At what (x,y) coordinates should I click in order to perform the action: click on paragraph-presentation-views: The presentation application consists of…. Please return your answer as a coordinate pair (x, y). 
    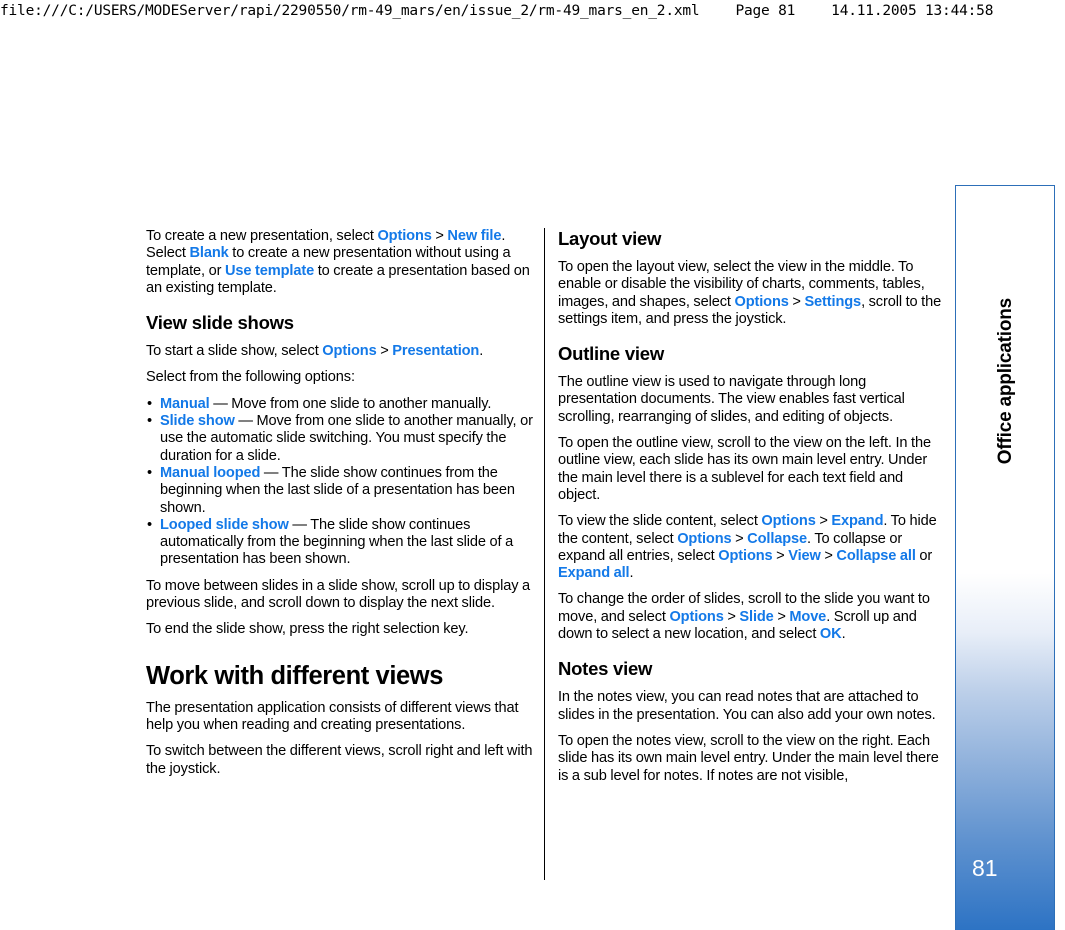
    Looking at the image, I should click on (332, 716).